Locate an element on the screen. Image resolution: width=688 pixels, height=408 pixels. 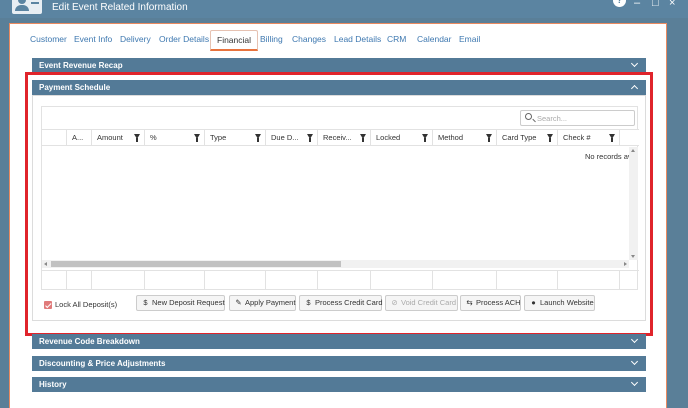
section-title: Discounting & Price Adjustments is located at coordinates (102, 363).